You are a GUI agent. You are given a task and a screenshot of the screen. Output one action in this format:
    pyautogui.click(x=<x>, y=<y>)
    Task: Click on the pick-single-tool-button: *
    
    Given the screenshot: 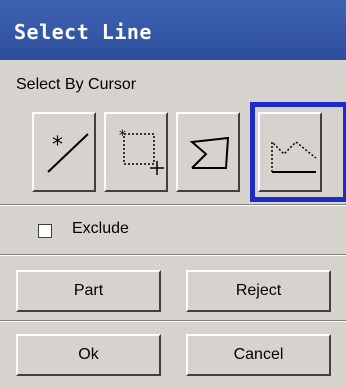 What is the action you would take?
    pyautogui.click(x=64, y=152)
    